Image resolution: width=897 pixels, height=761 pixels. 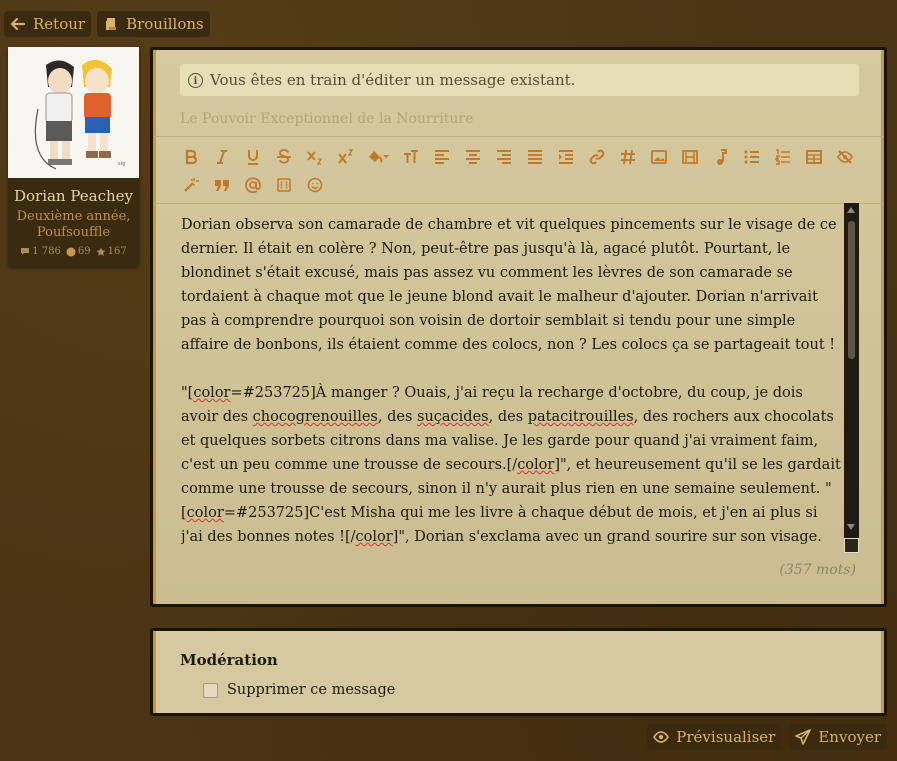 What do you see at coordinates (326, 119) in the screenshot?
I see `subject-field: Le Pouvoir Exceptionnel de la Nourriture` at bounding box center [326, 119].